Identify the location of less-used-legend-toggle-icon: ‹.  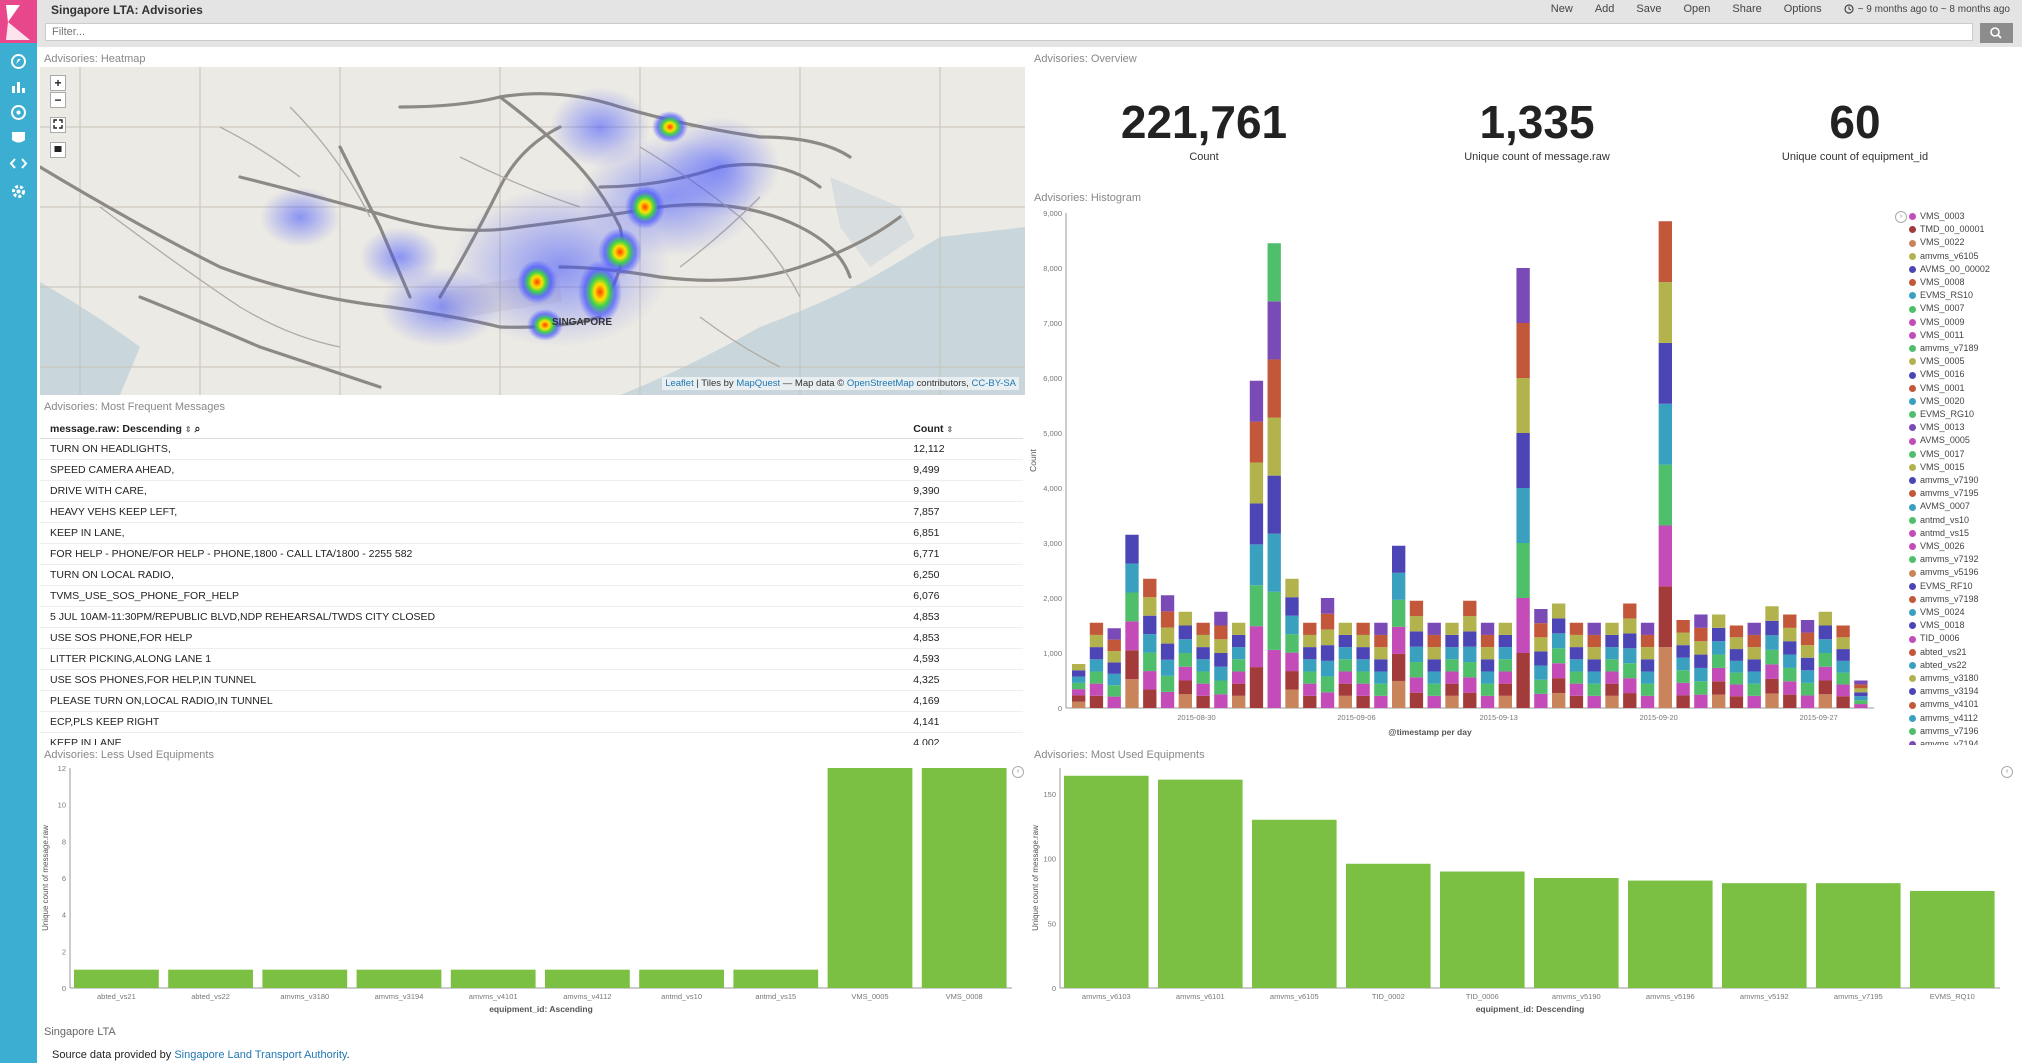
(1018, 772).